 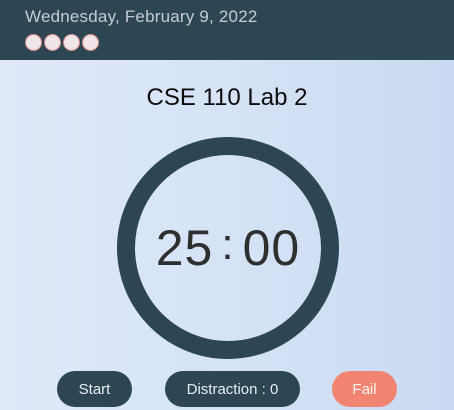 I want to click on pomo-progress-dots, so click(x=62, y=42).